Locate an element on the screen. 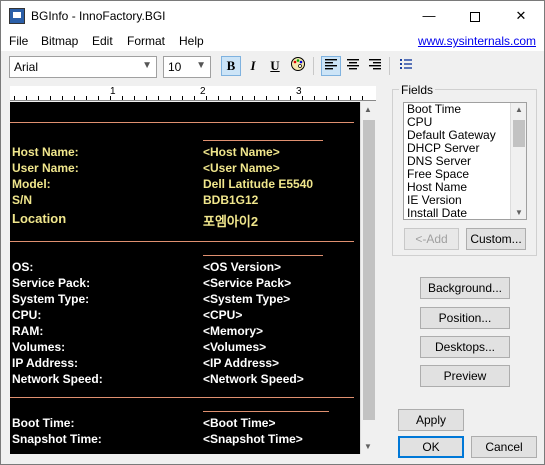  align-center-icon is located at coordinates (353, 64).